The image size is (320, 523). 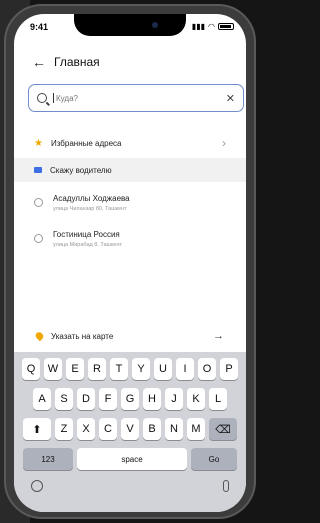 What do you see at coordinates (141, 369) in the screenshot?
I see `key: Y` at bounding box center [141, 369].